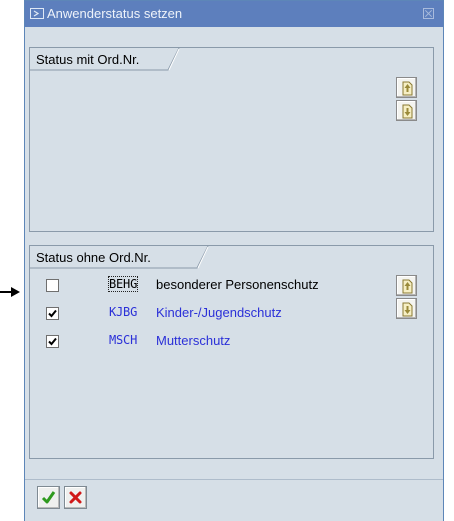  I want to click on pointer-arrow-icon, so click(10, 292).